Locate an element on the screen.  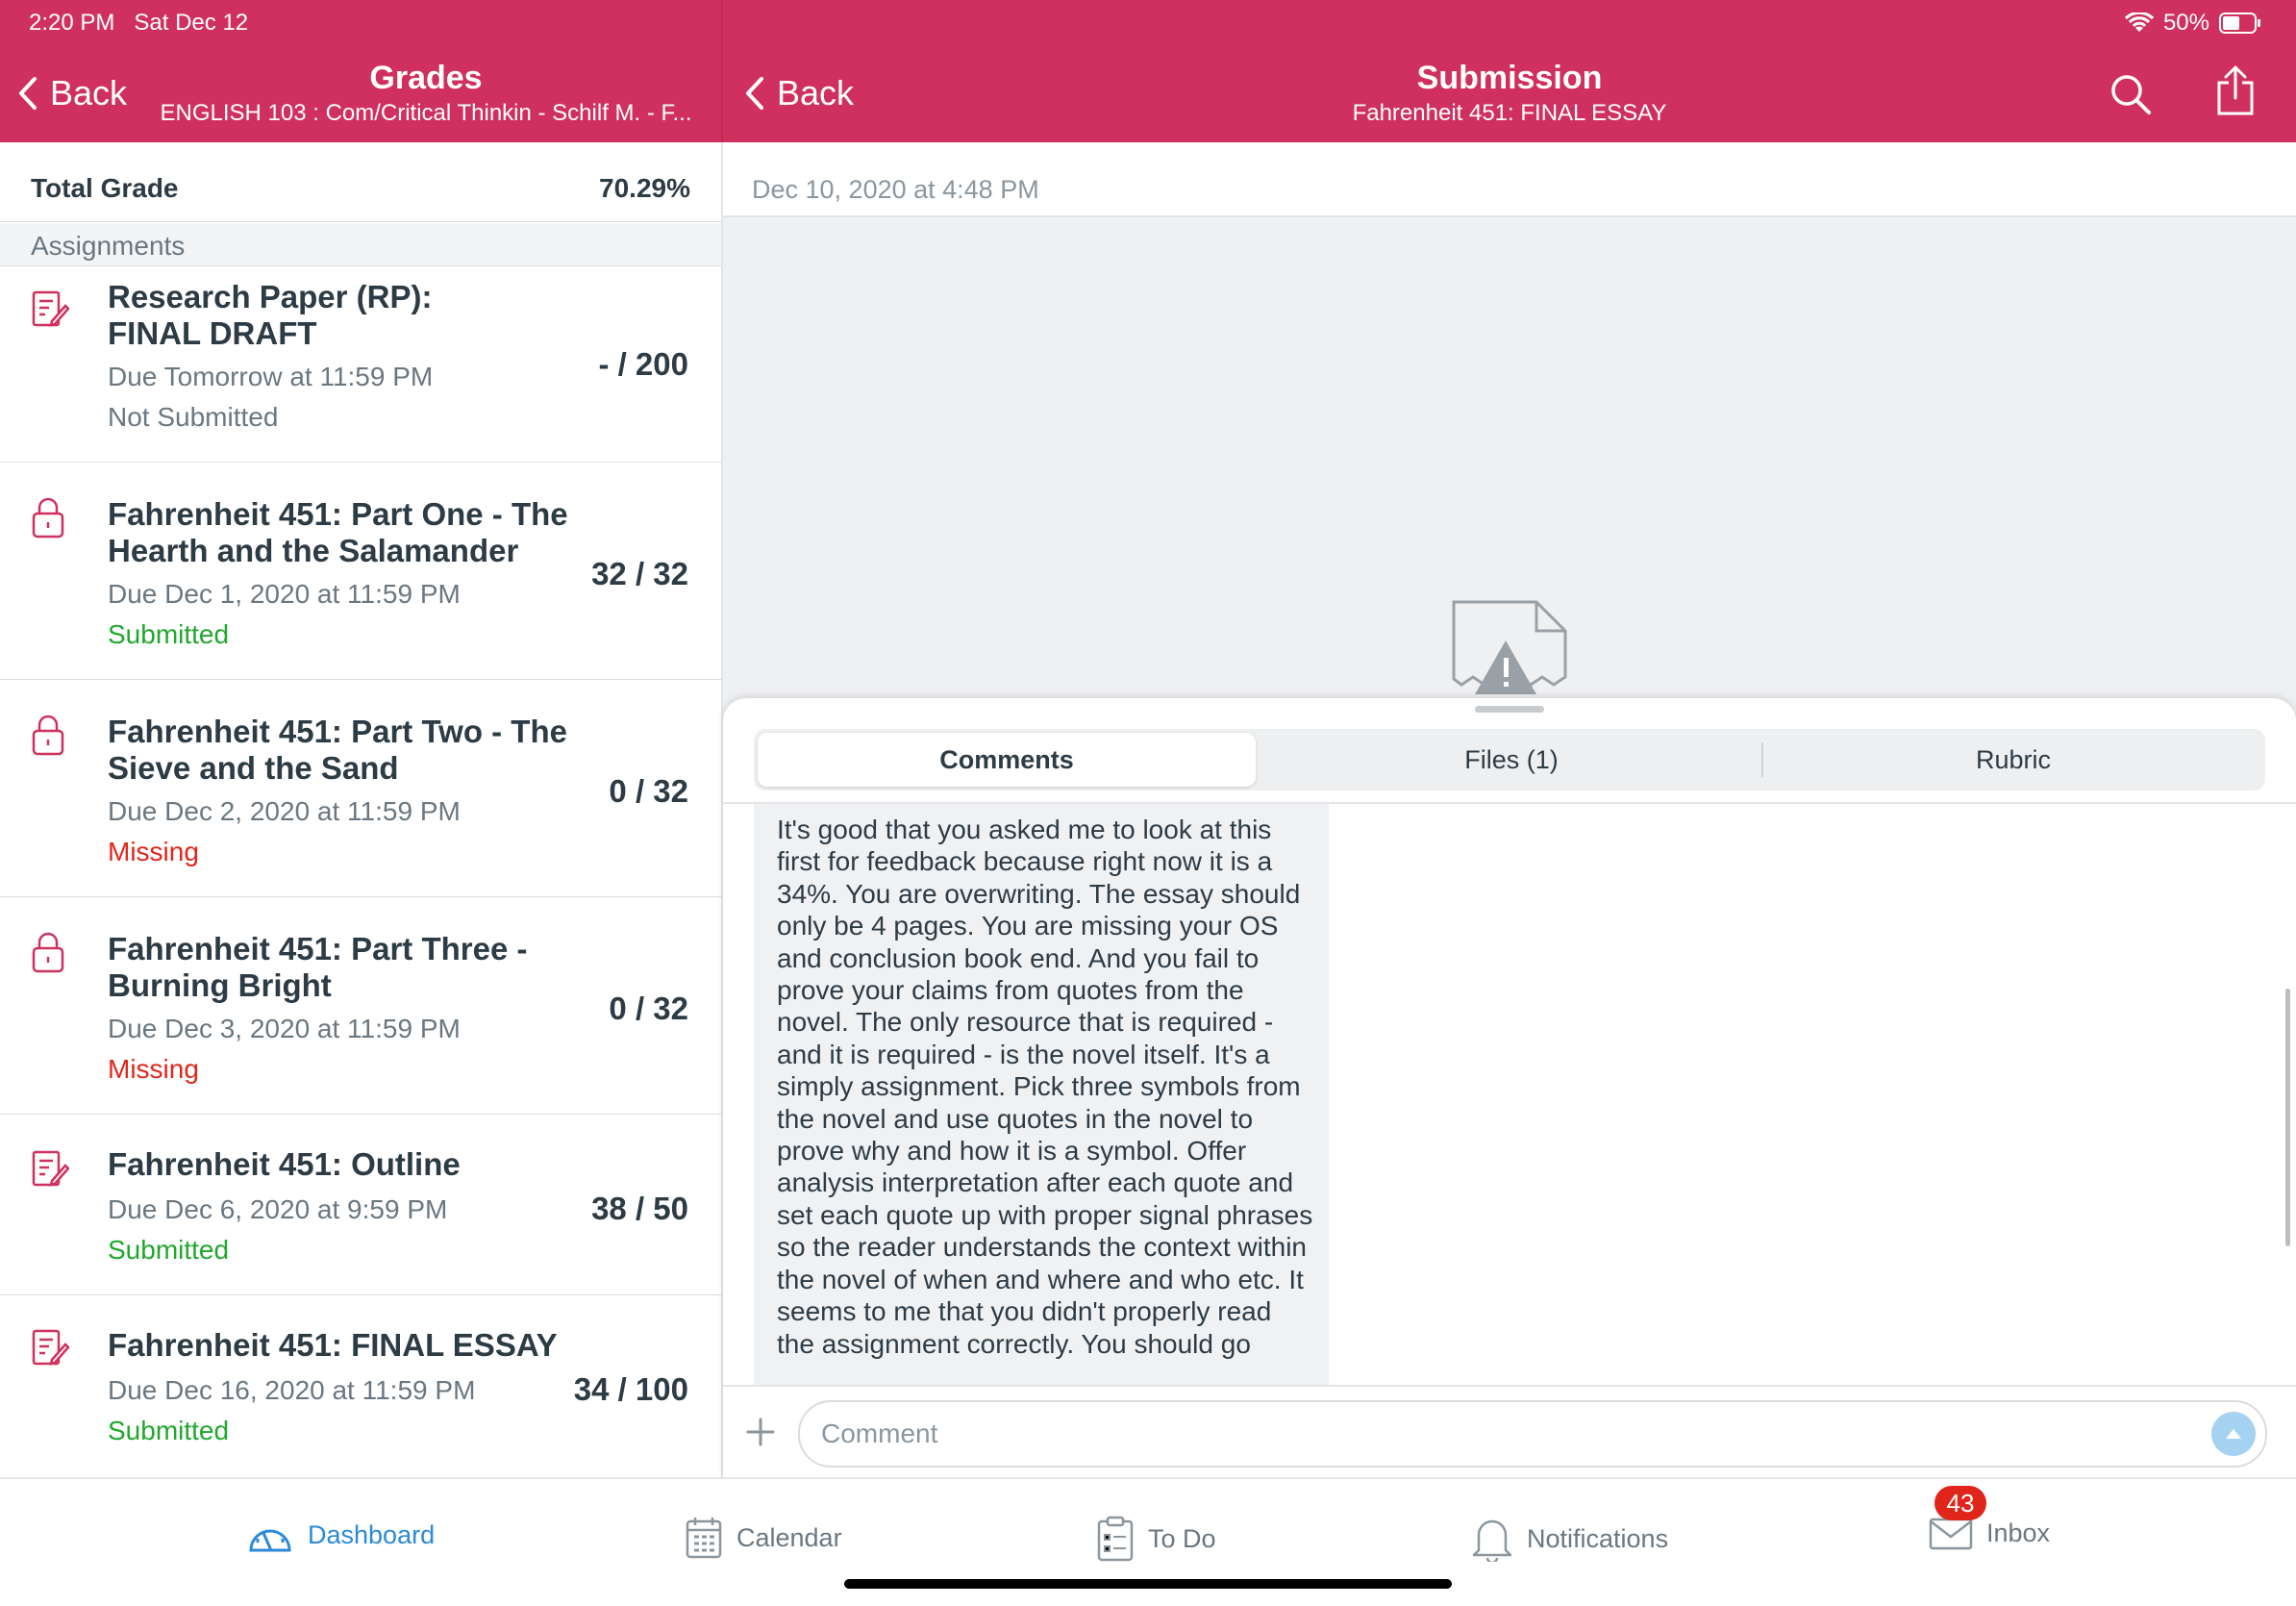
tab-todo: To Do is located at coordinates (1156, 1539).